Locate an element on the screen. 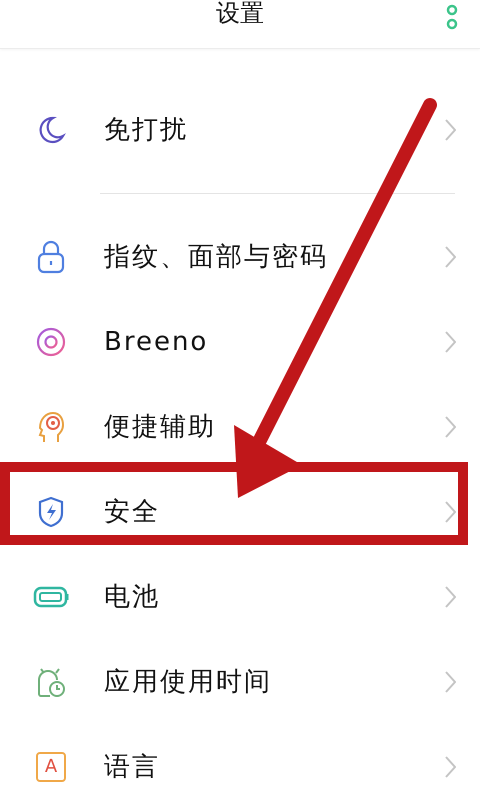 The image size is (480, 800). setting-item: 语言 is located at coordinates (274, 766).